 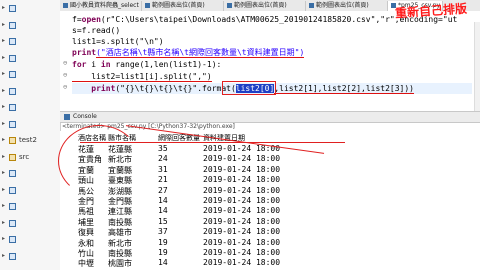 What do you see at coordinates (30, 135) in the screenshot?
I see `package-explorer: ▸ ▸ ▸ ▸ ▸ ▸ ▸ ▸ ▸ test2 ▸ src ▸ ▸ ▸ ▸ ▸ ▸` at bounding box center [30, 135].